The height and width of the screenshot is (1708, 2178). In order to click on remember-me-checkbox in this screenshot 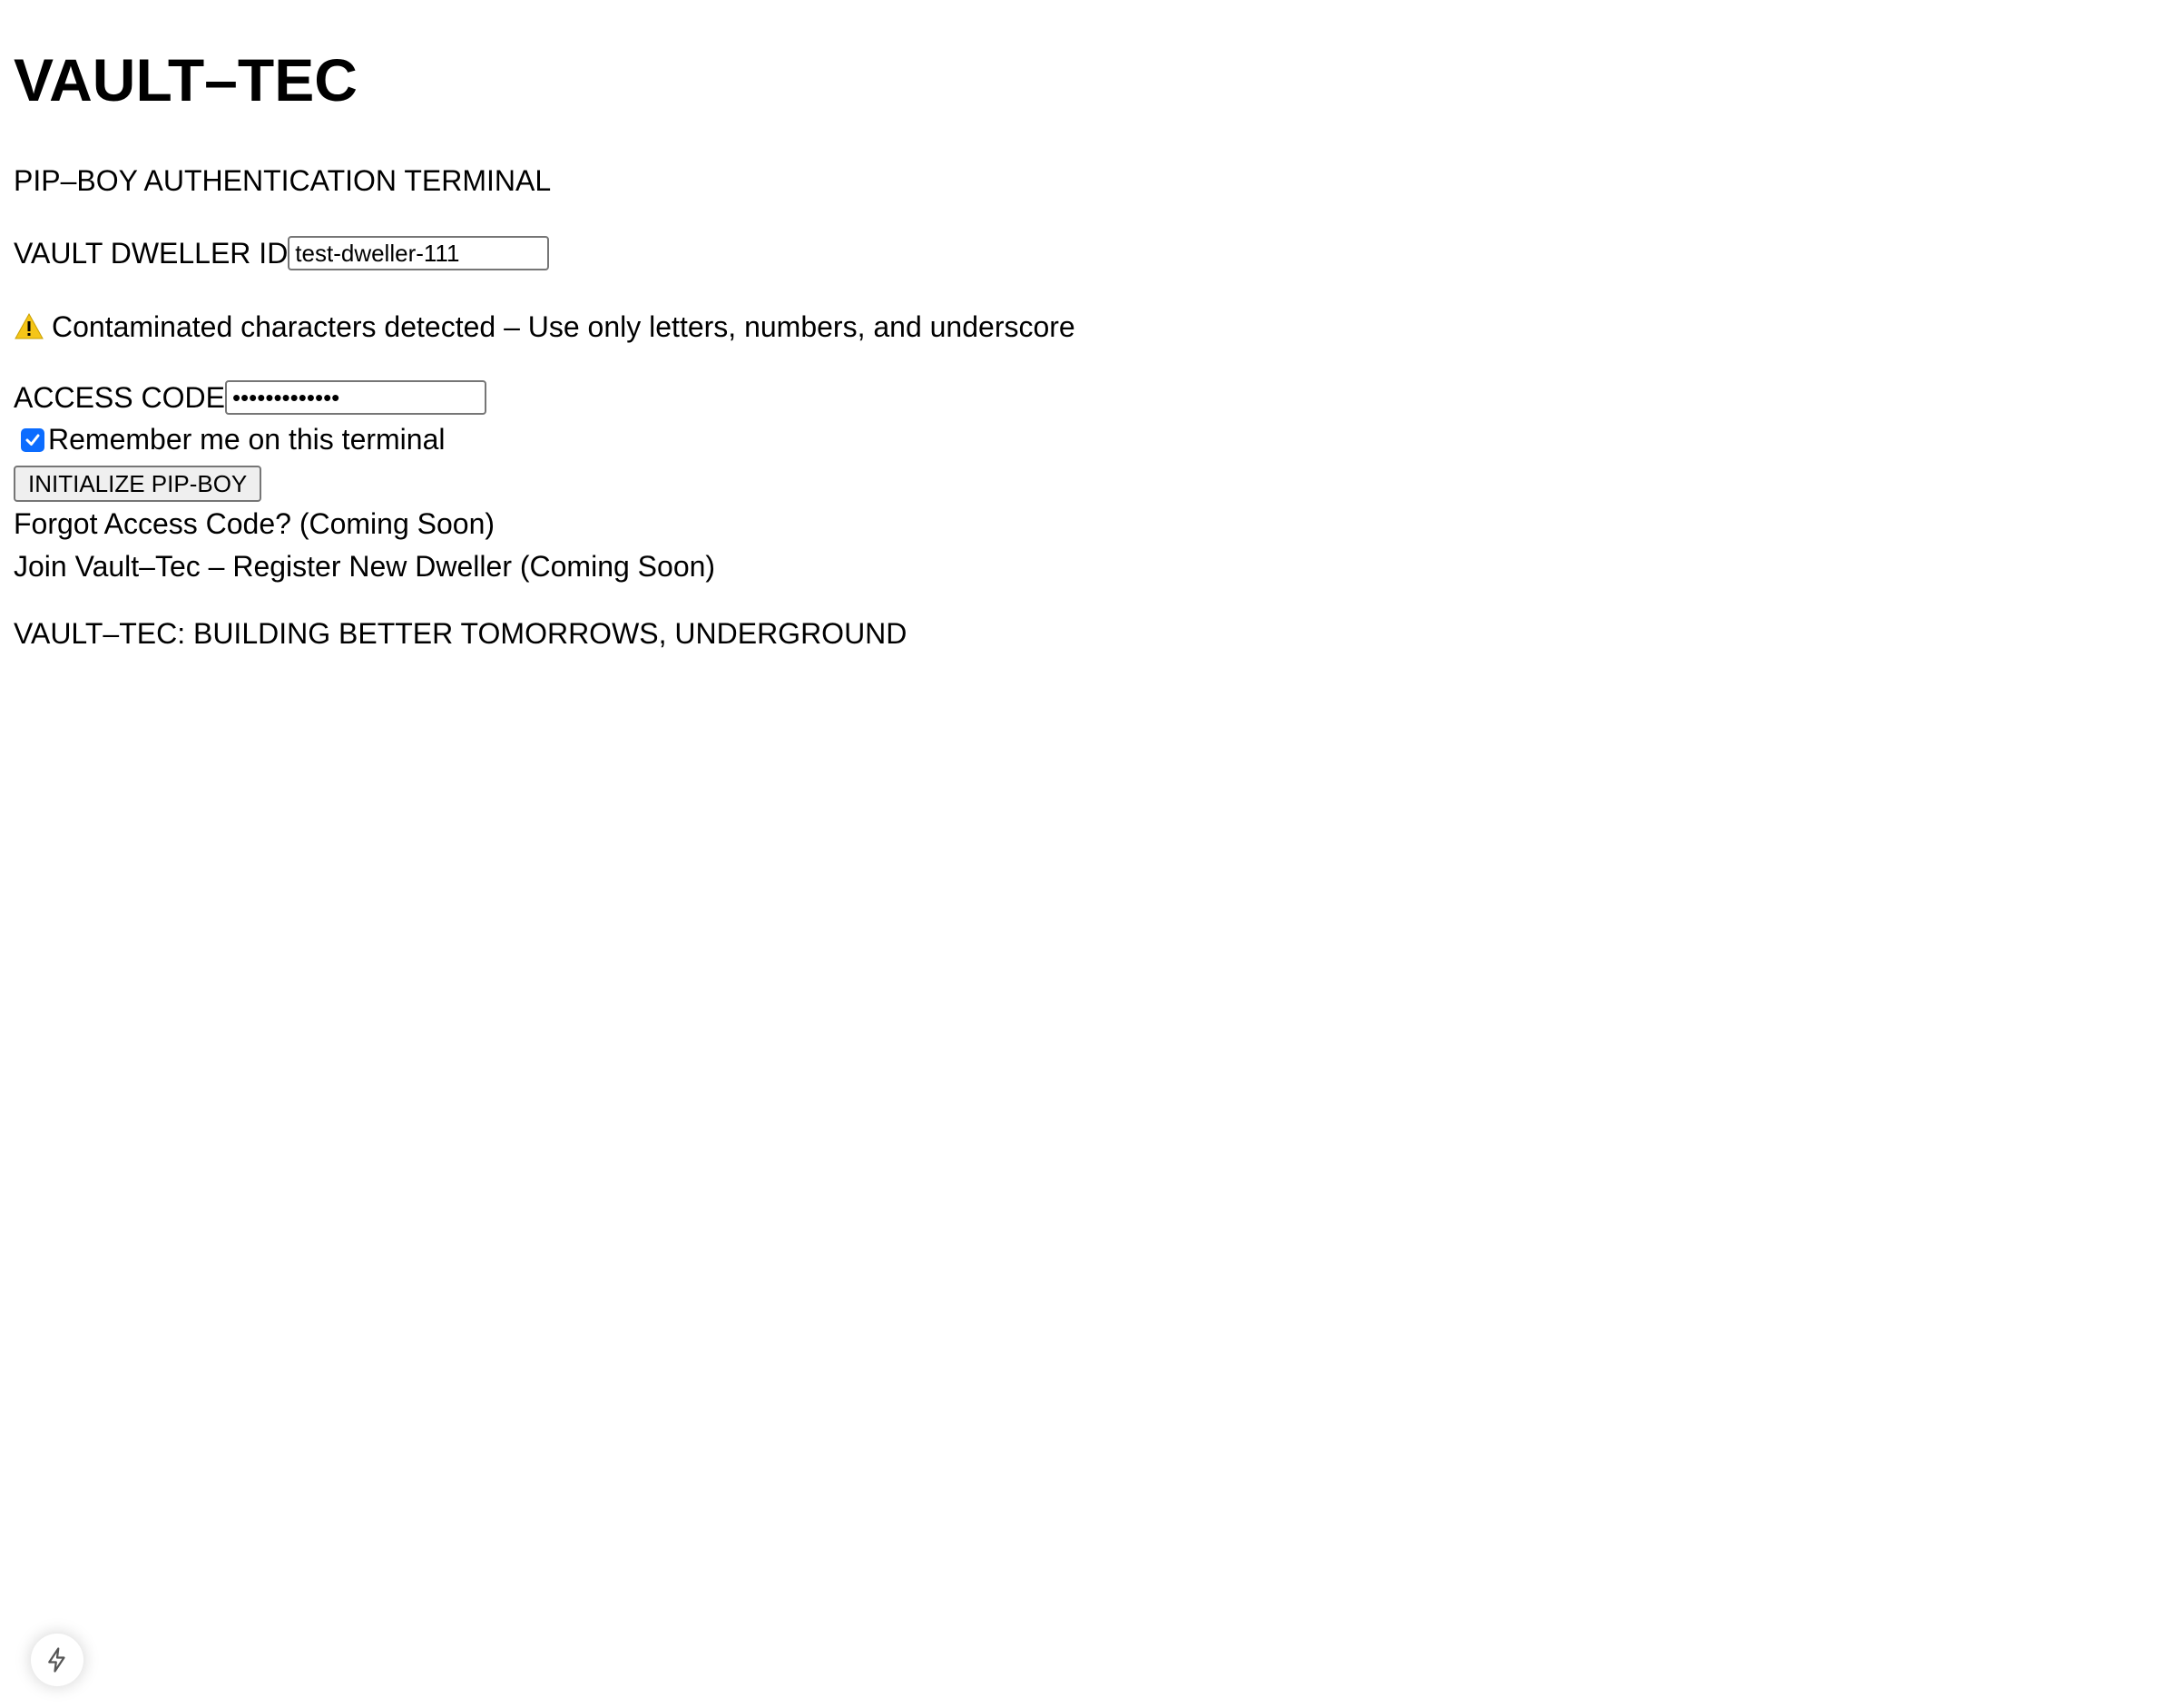, I will do `click(32, 439)`.